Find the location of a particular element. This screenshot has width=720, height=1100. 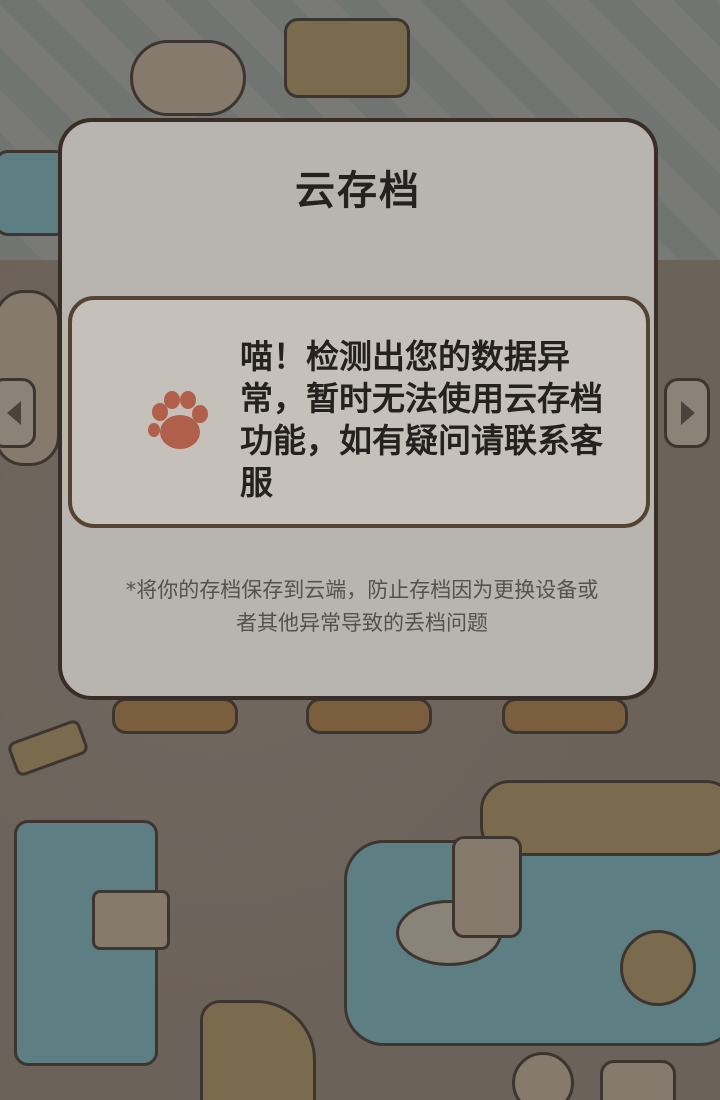

chevron-right-icon is located at coordinates (688, 413).